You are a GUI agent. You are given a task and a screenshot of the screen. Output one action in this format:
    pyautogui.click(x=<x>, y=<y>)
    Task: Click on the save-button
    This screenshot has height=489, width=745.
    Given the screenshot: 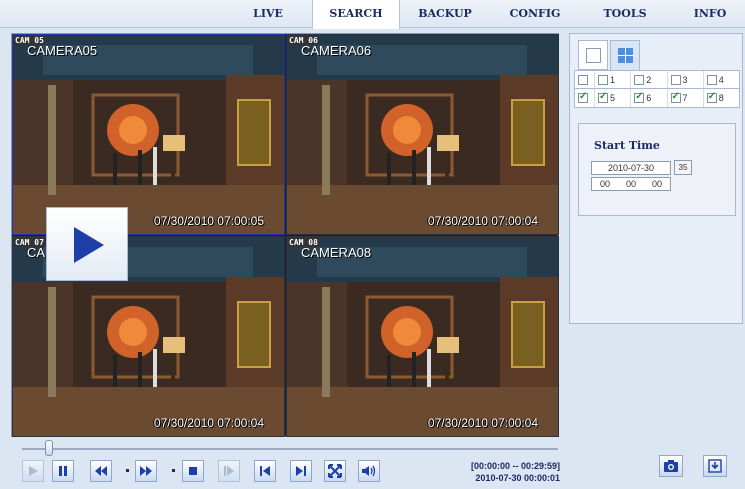 What is the action you would take?
    pyautogui.click(x=715, y=466)
    